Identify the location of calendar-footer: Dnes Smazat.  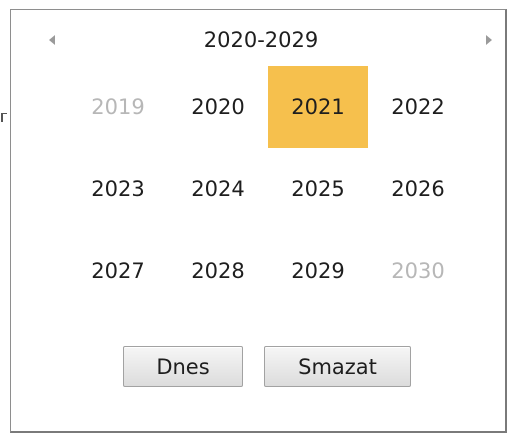
(258, 368).